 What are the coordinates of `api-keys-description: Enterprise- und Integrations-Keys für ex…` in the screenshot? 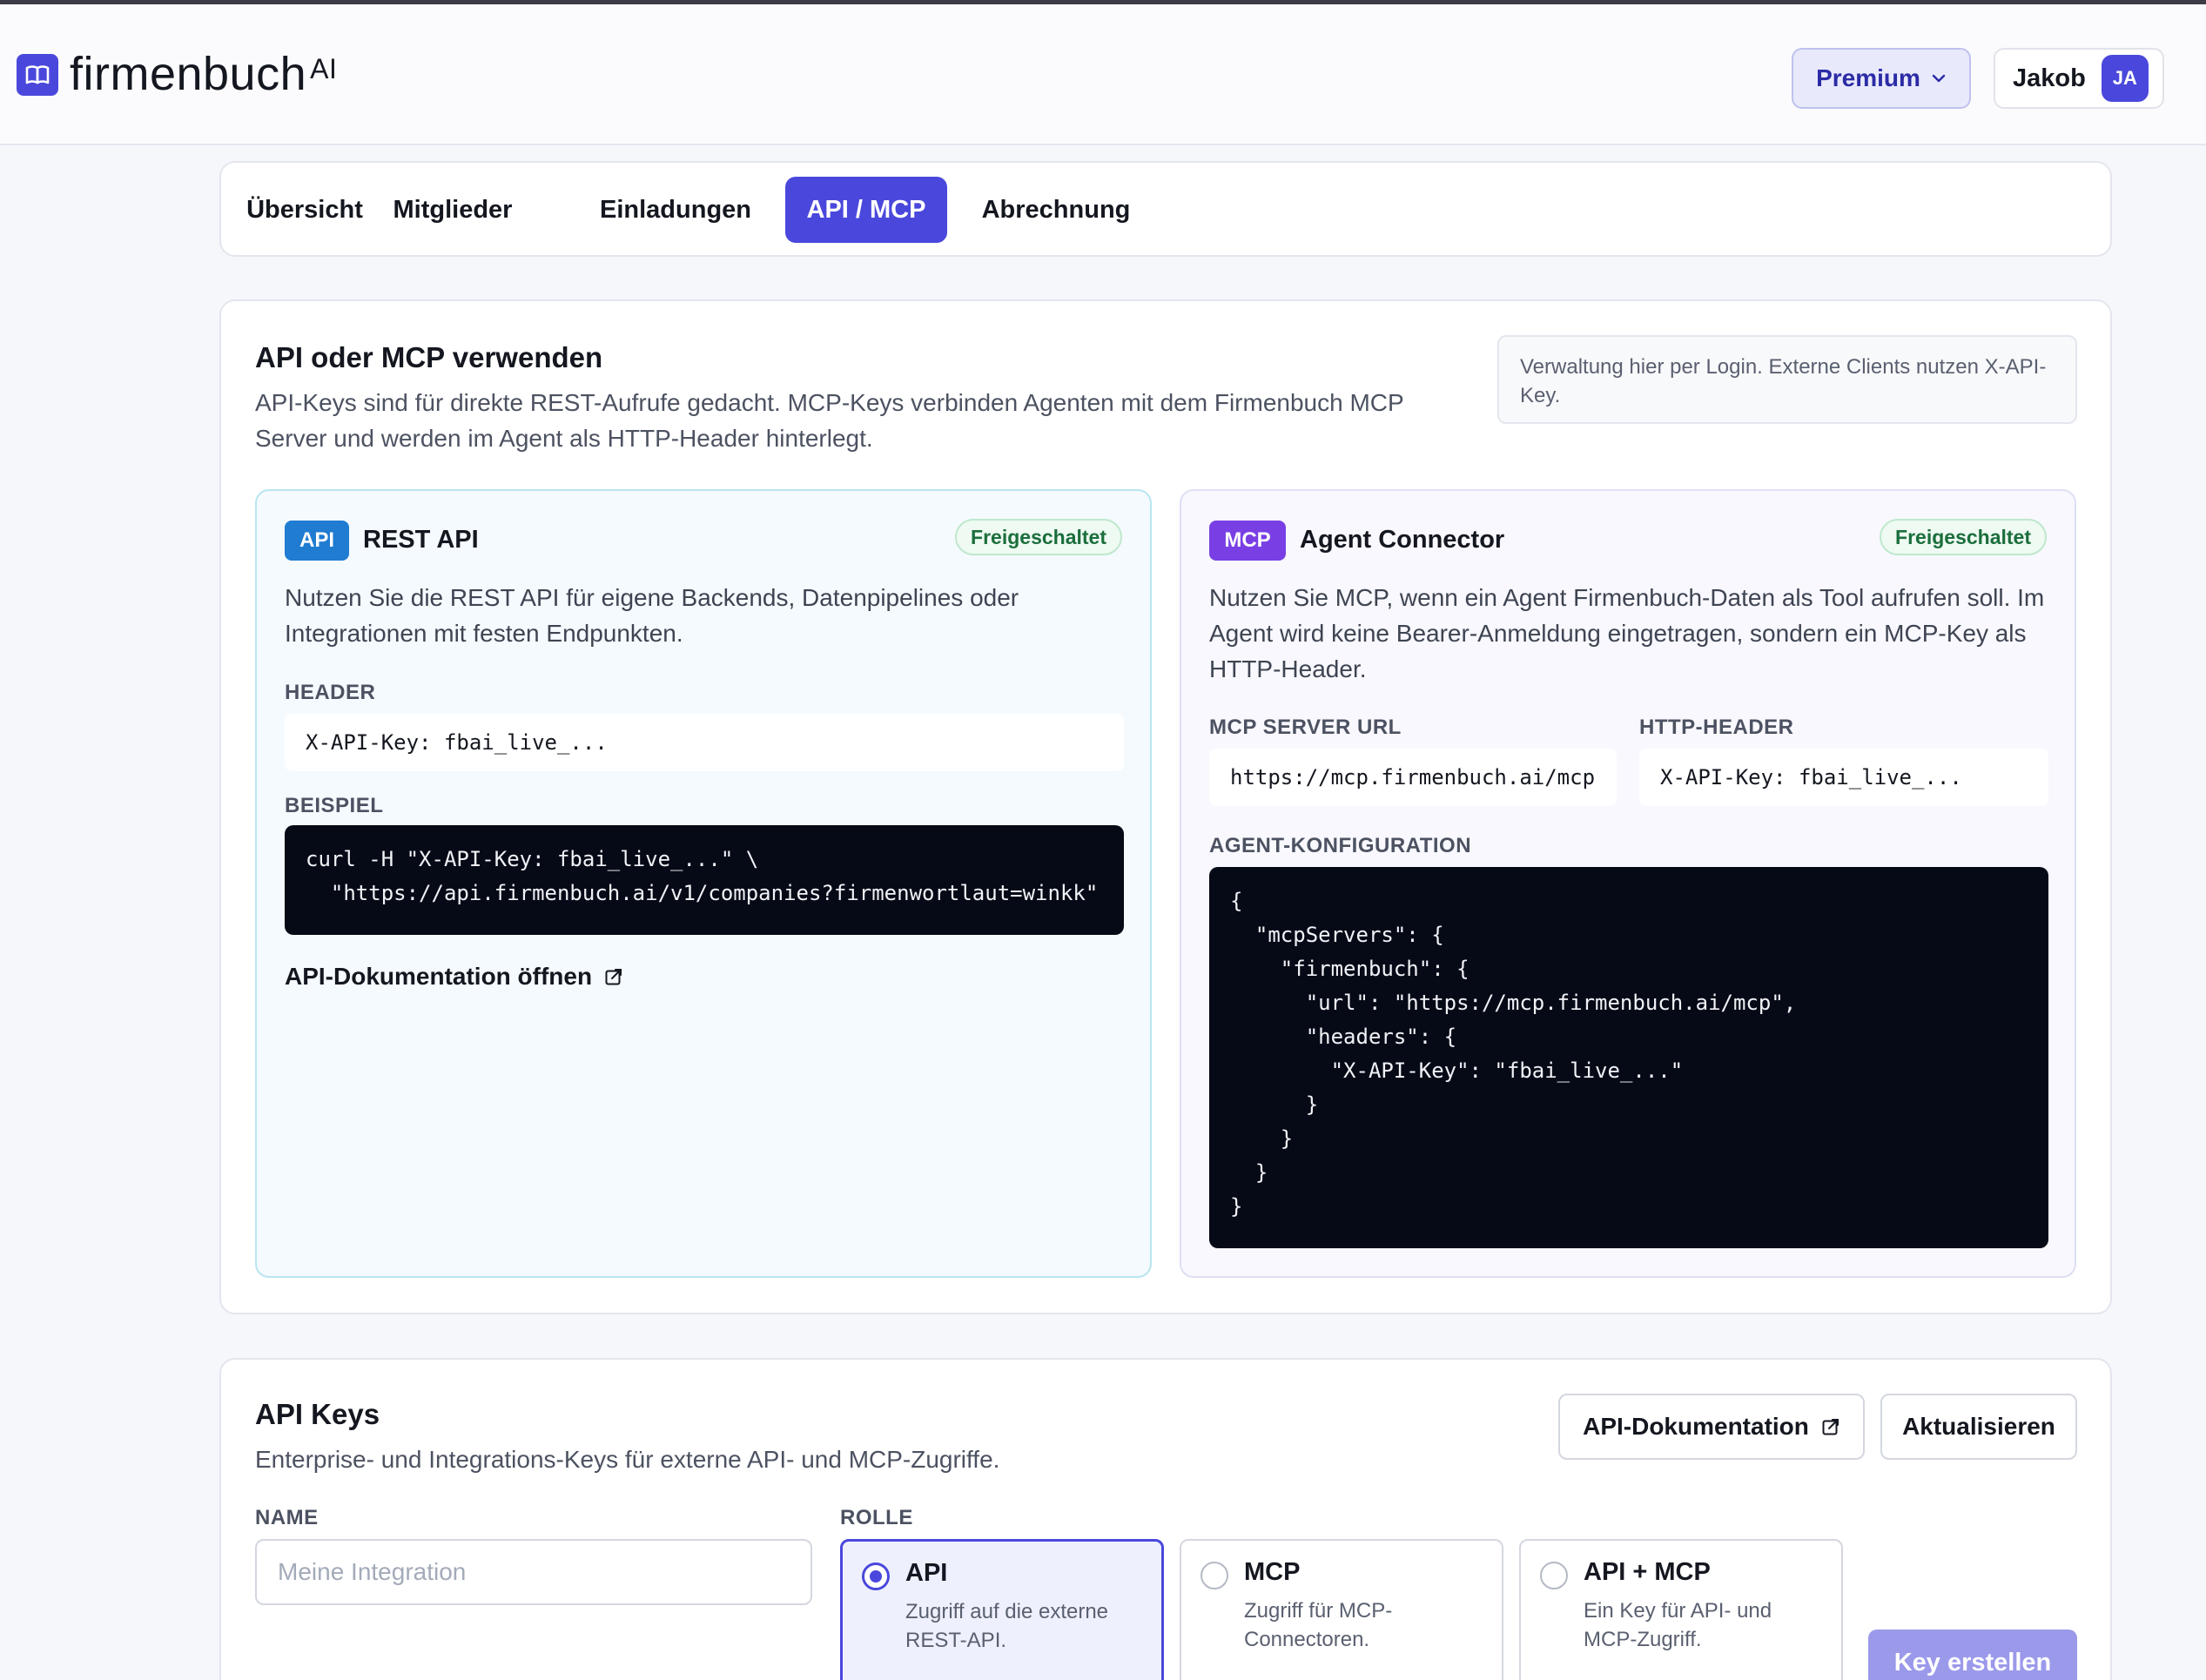 It's located at (627, 1459).